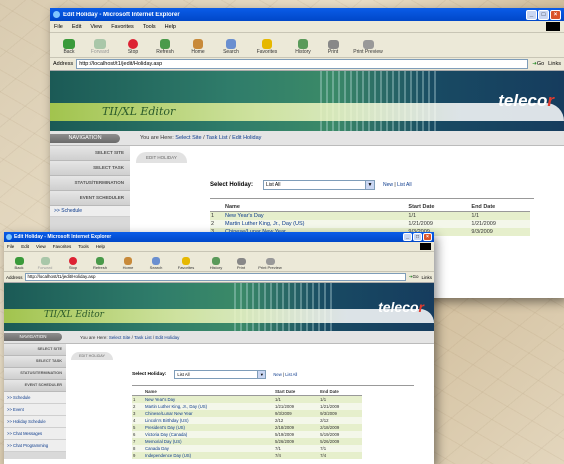 This screenshot has height=464, width=564. Describe the element at coordinates (247, 448) in the screenshot. I see `table-row: 8 Canada Day 7/1 7/1` at that location.